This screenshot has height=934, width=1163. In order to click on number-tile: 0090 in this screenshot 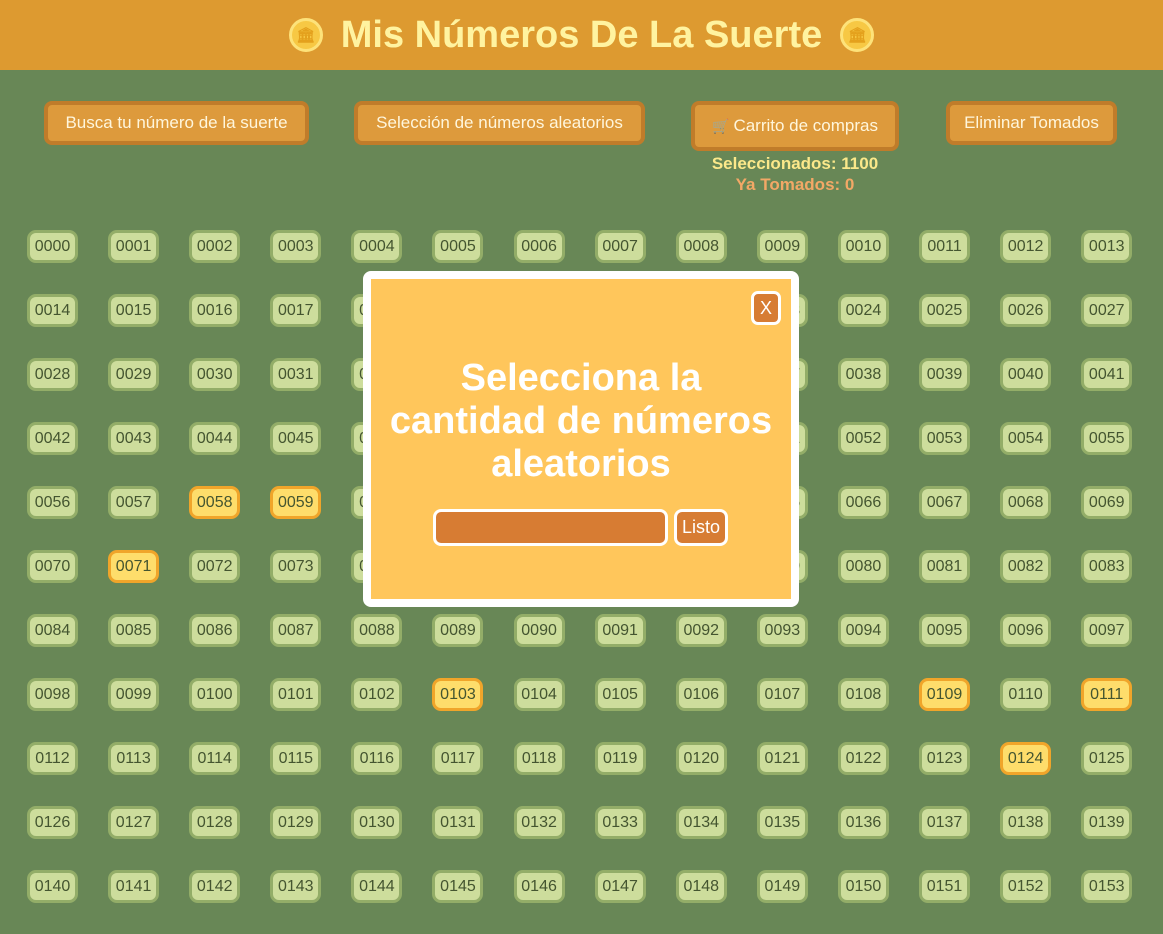, I will do `click(539, 630)`.